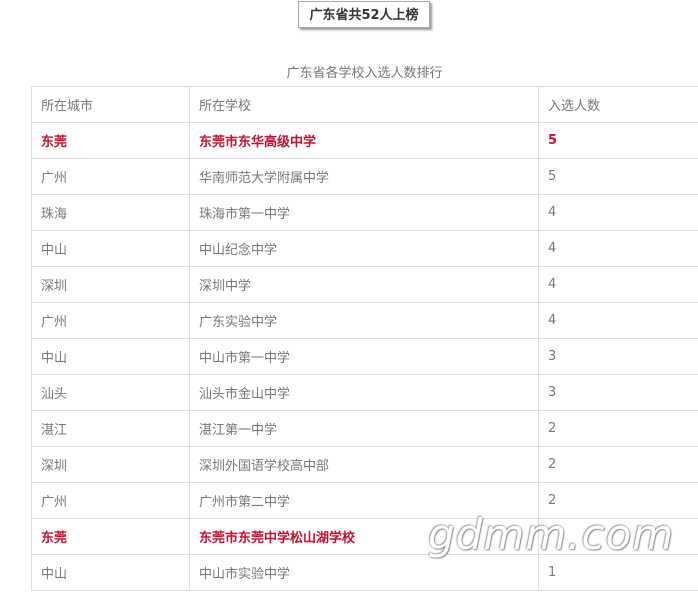  Describe the element at coordinates (110, 428) in the screenshot. I see `city-cell: 湛江` at that location.